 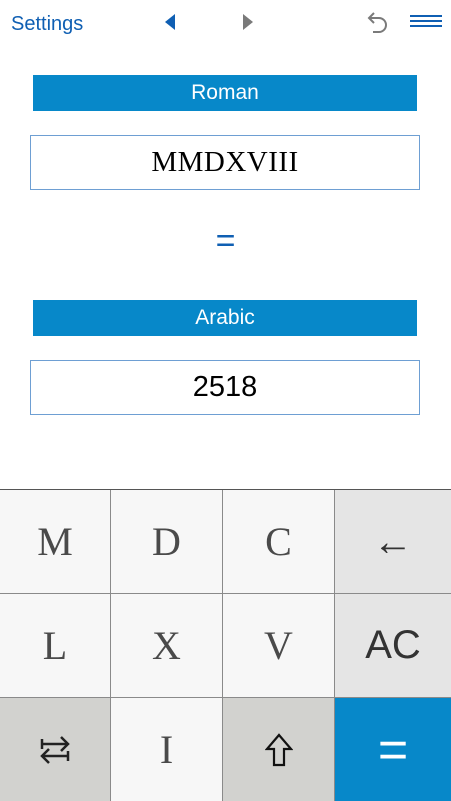 I want to click on arabic-header: Arabic, so click(x=225, y=318).